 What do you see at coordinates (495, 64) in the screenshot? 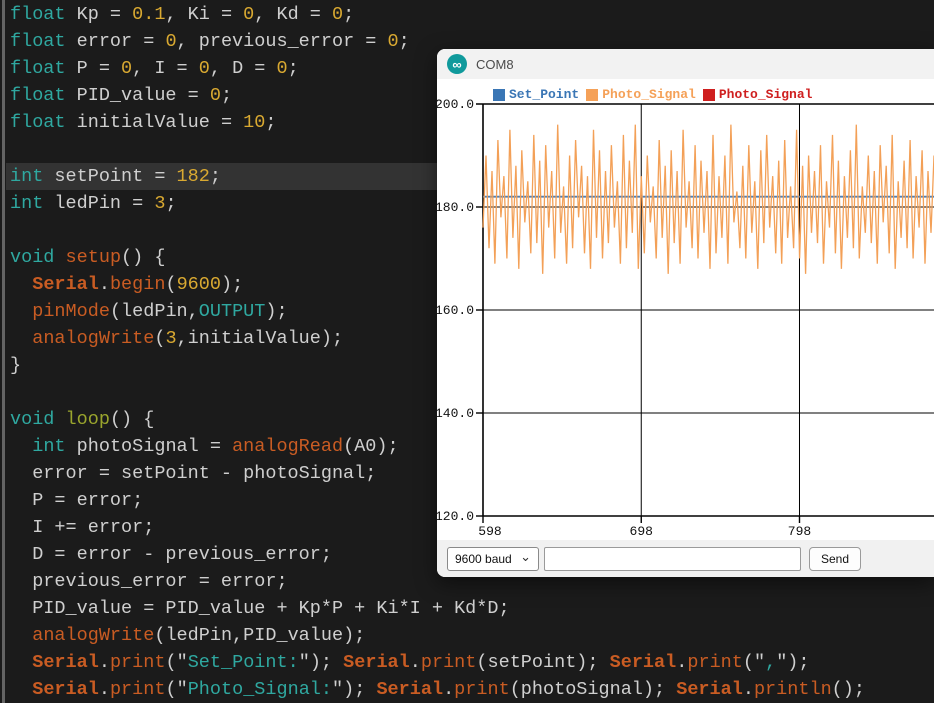
I see `window-title: COM8` at bounding box center [495, 64].